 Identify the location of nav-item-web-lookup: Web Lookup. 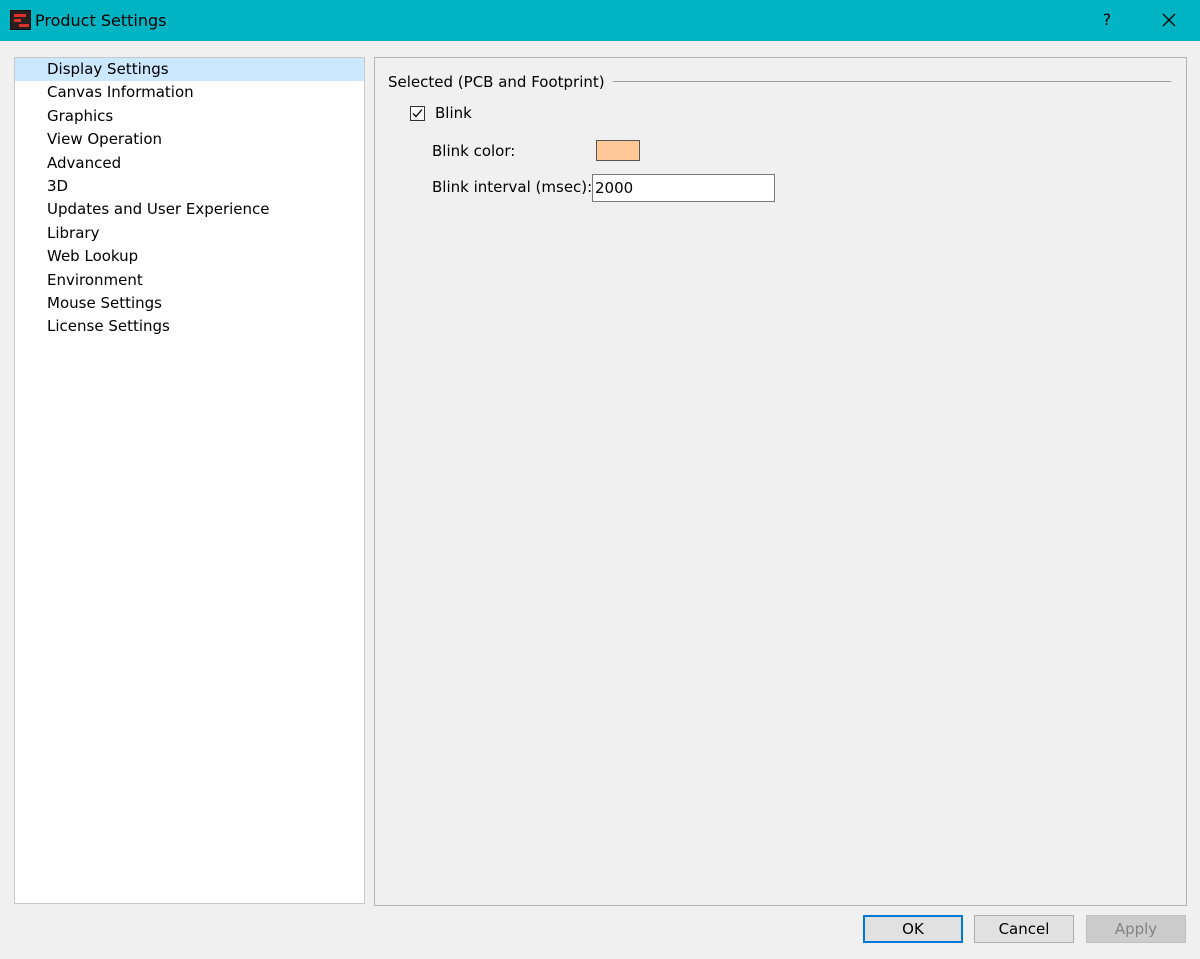
(189, 256).